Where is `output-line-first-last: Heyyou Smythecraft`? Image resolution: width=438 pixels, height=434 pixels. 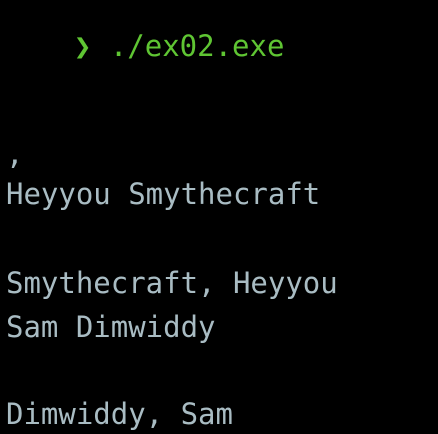 output-line-first-last: Heyyou Smythecraft is located at coordinates (163, 194).